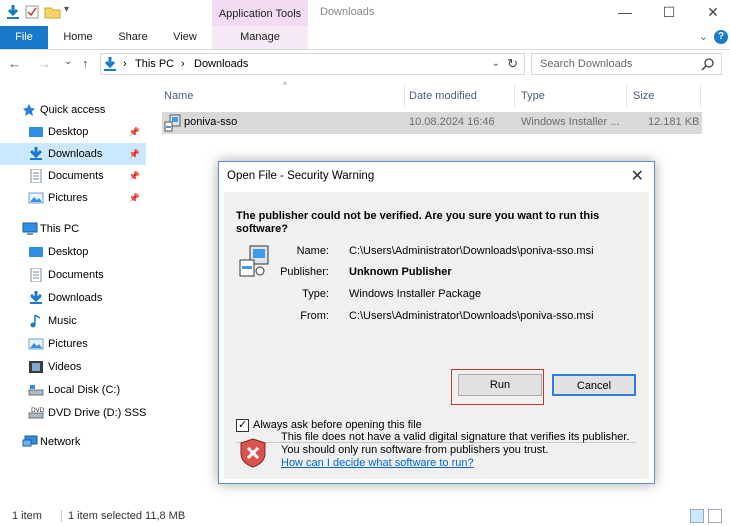 The height and width of the screenshot is (526, 730). I want to click on breadcrumb-downloads: Downloads, so click(221, 64).